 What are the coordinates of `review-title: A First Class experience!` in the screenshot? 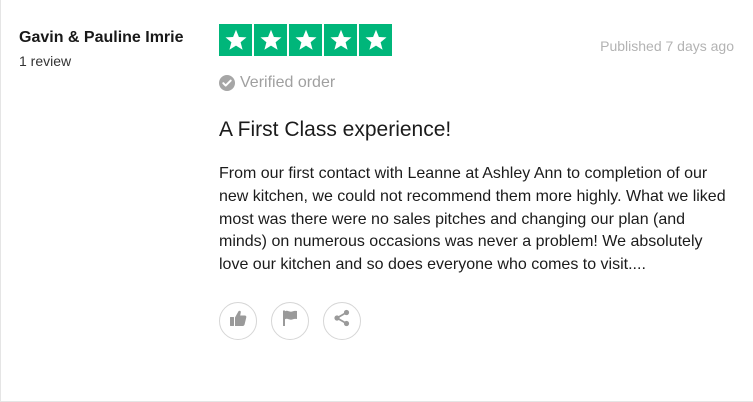 It's located at (476, 130).